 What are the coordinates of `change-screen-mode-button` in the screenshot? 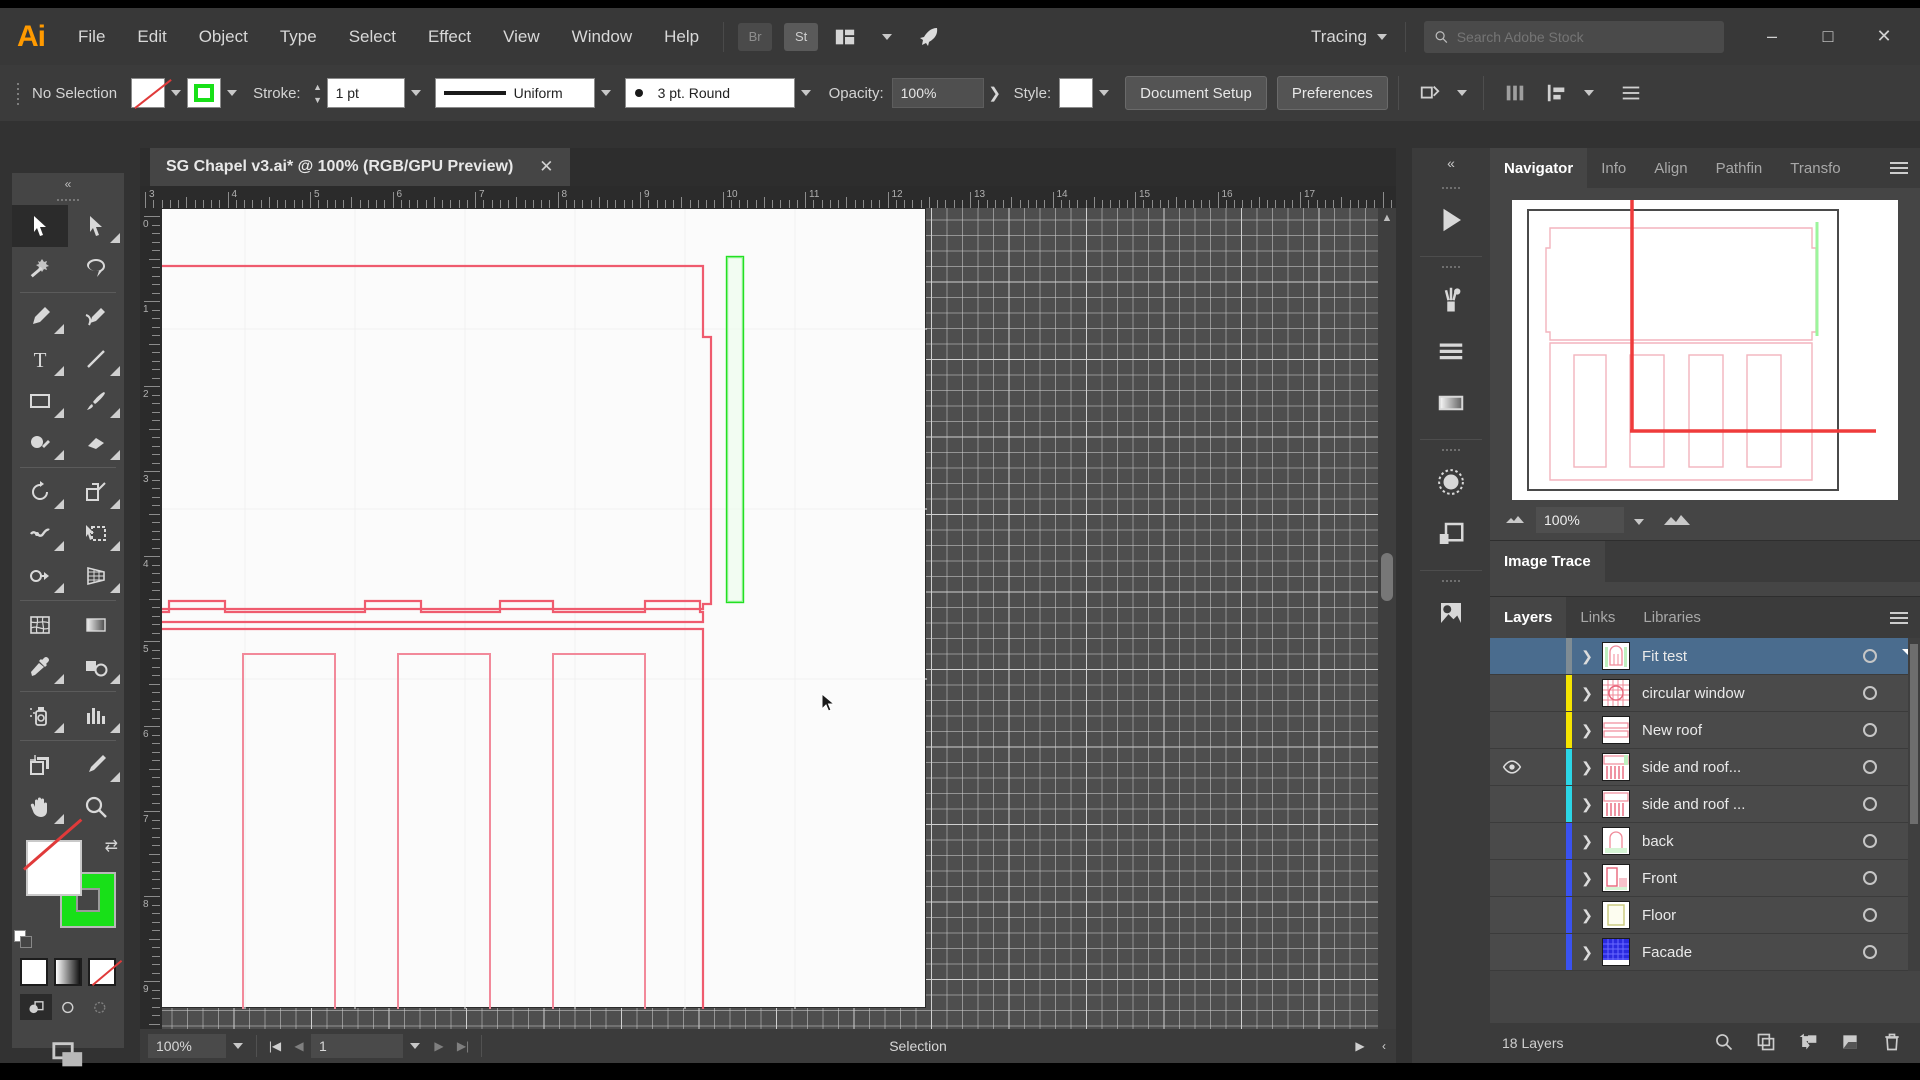 It's located at (68, 1055).